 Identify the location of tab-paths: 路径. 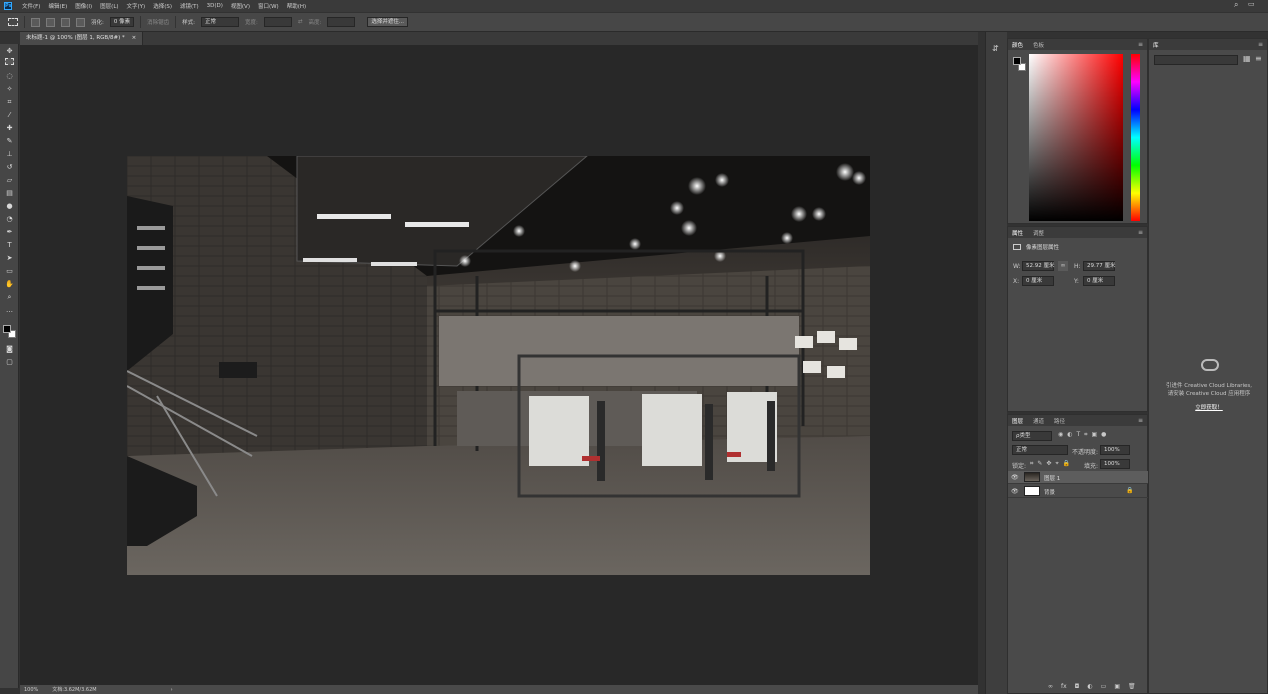
(1059, 421).